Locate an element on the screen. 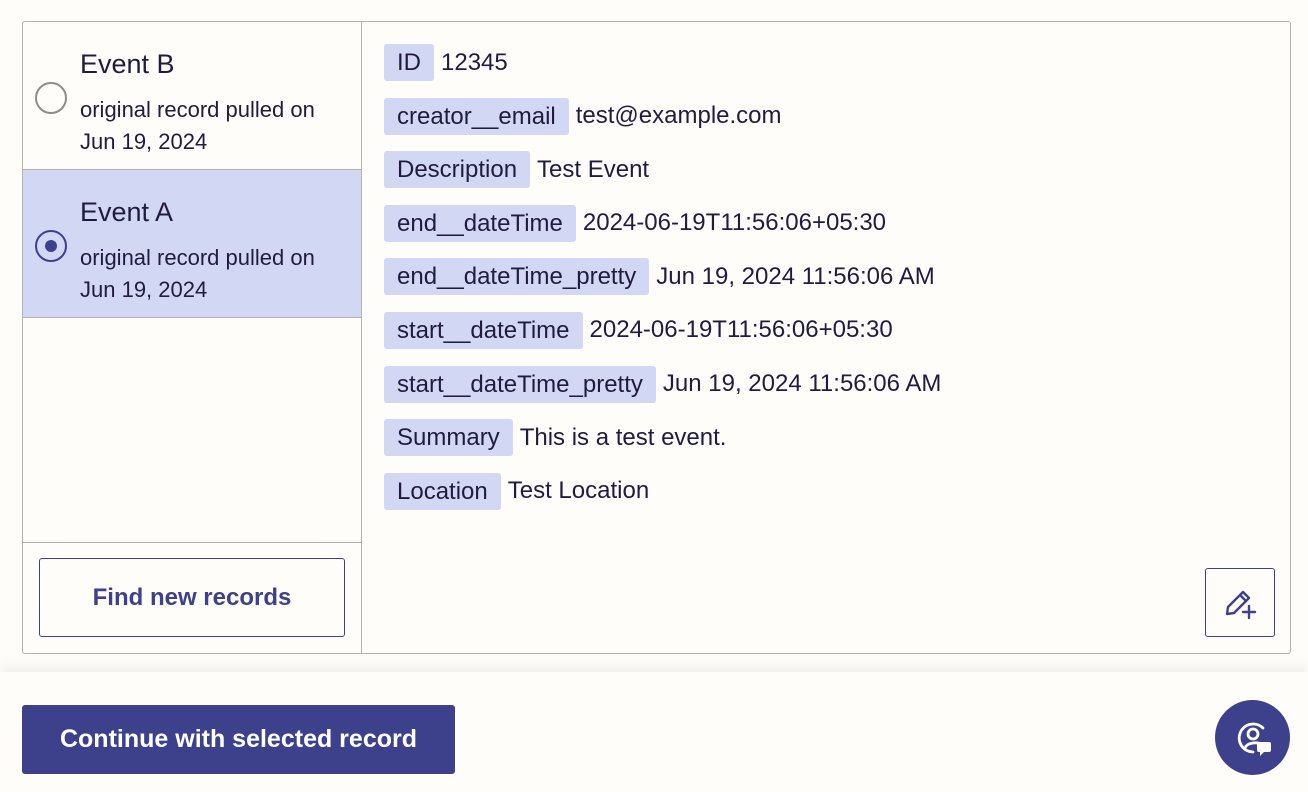 The width and height of the screenshot is (1308, 792). field-row: Summary This is a test event. is located at coordinates (837, 438).